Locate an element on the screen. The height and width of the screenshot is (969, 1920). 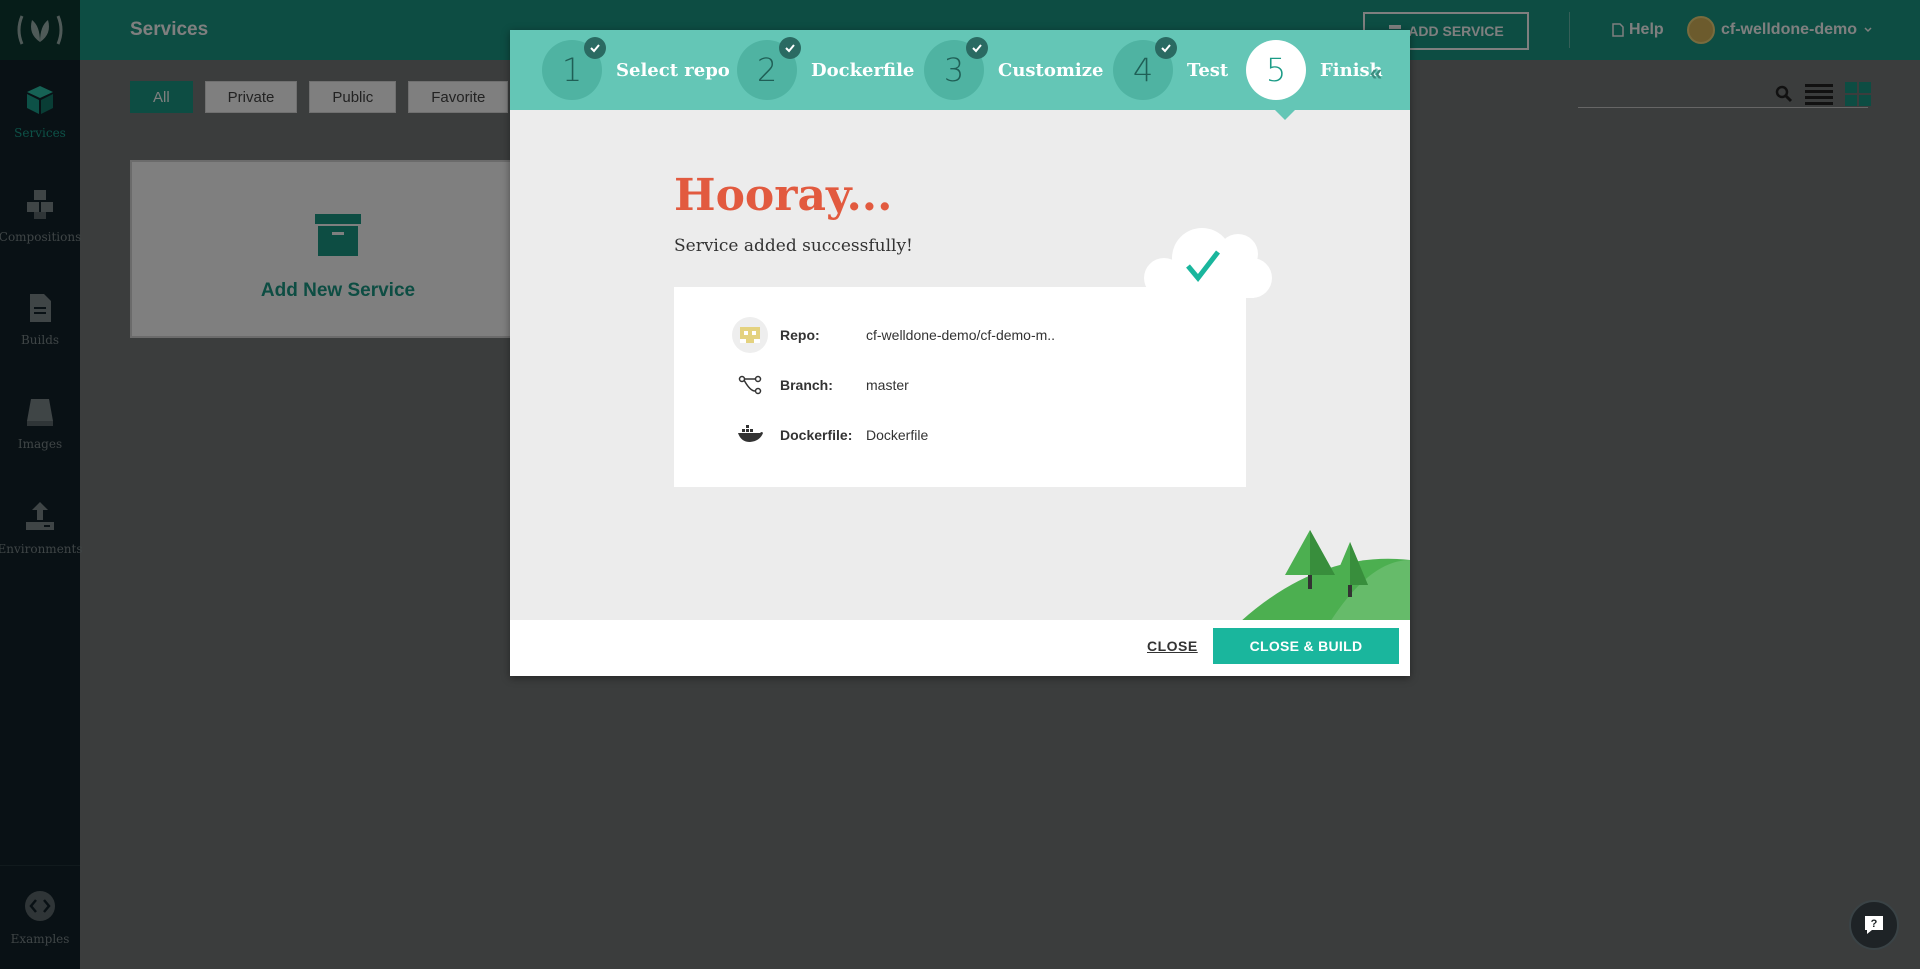
branch-icon is located at coordinates (750, 385).